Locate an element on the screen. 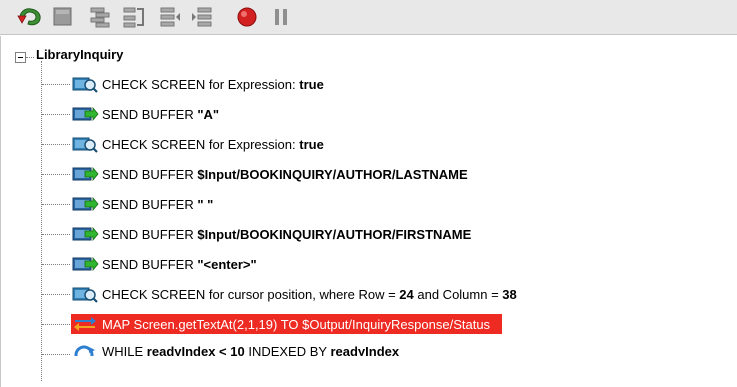 The width and height of the screenshot is (737, 387). tree-row: SEND BUFFER "<enter>" is located at coordinates (164, 264).